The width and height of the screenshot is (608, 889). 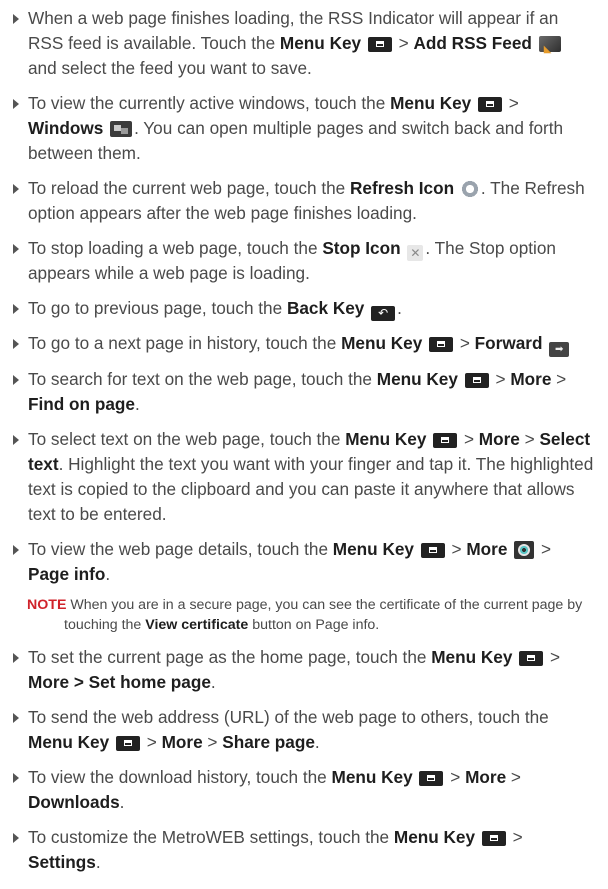 What do you see at coordinates (175, 248) in the screenshot?
I see `item-text: To stop loading a web page, touch the` at bounding box center [175, 248].